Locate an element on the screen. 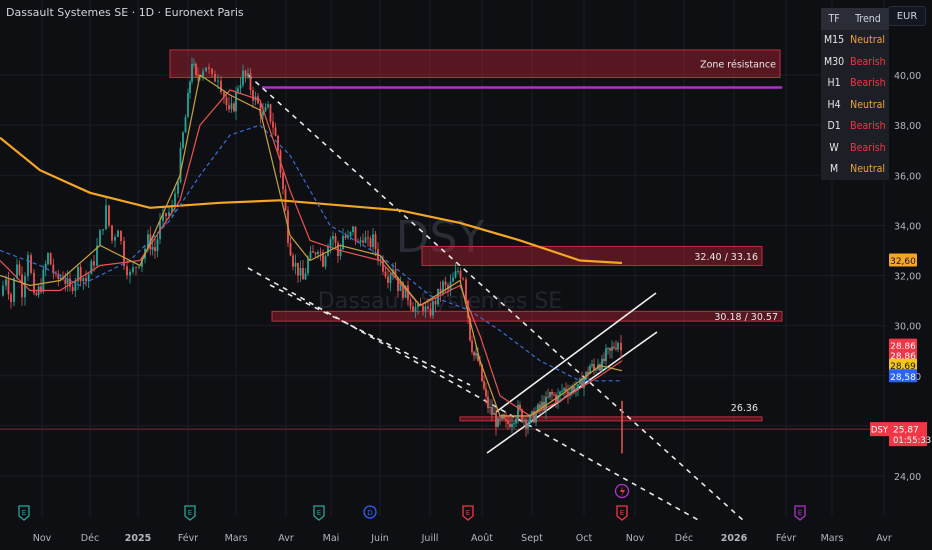 Image resolution: width=932 pixels, height=550 pixels. trend-row: W Bearish is located at coordinates (855, 148).